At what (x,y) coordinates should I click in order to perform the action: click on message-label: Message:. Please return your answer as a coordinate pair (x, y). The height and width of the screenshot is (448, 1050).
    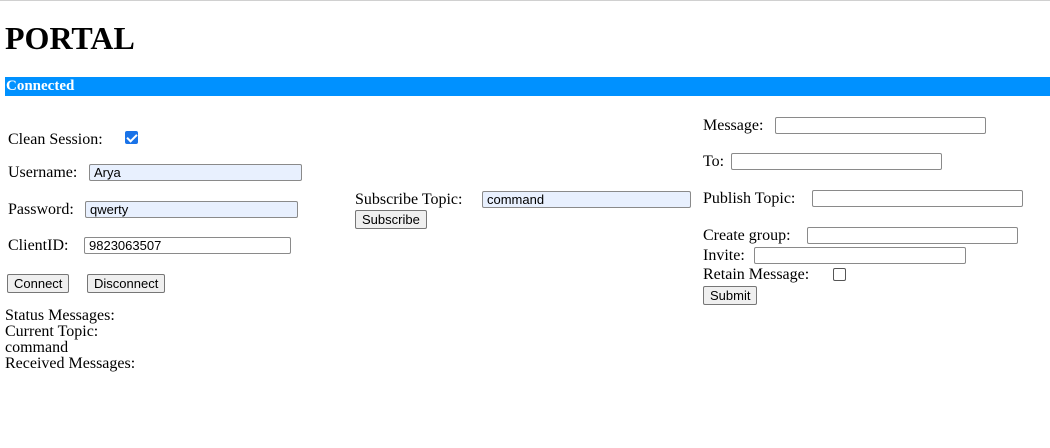
    Looking at the image, I should click on (733, 125).